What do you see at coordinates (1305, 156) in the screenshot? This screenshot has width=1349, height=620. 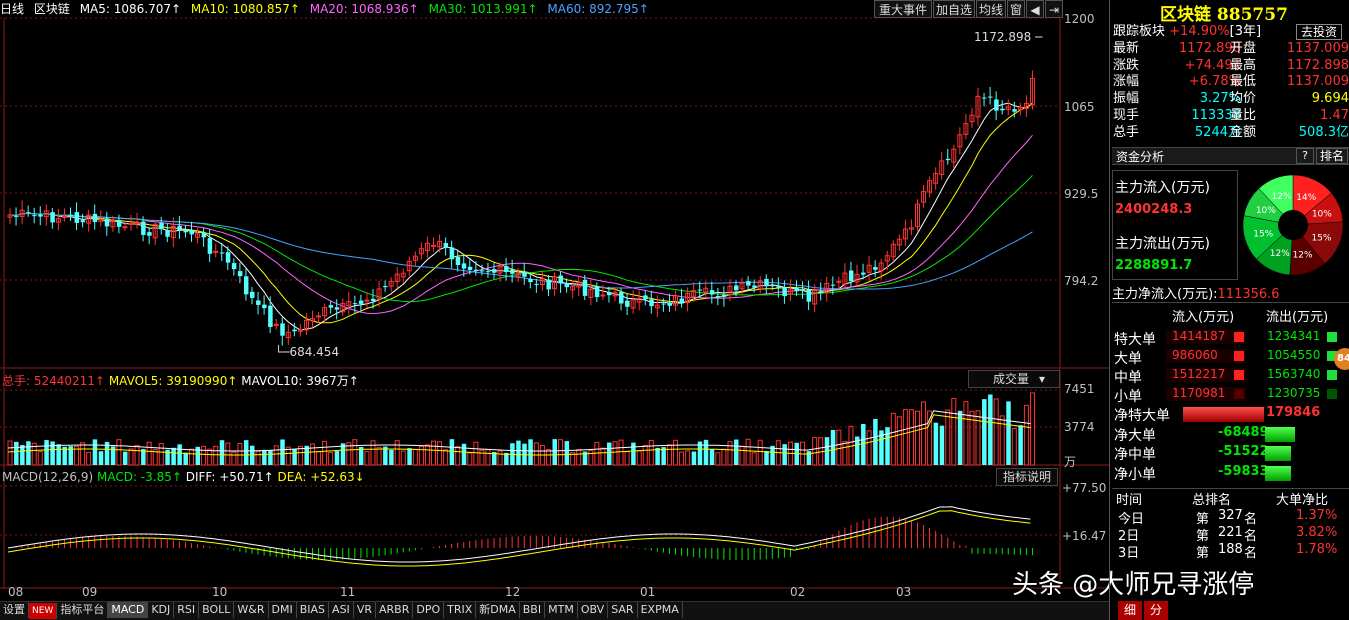 I see `help-icon: ?` at bounding box center [1305, 156].